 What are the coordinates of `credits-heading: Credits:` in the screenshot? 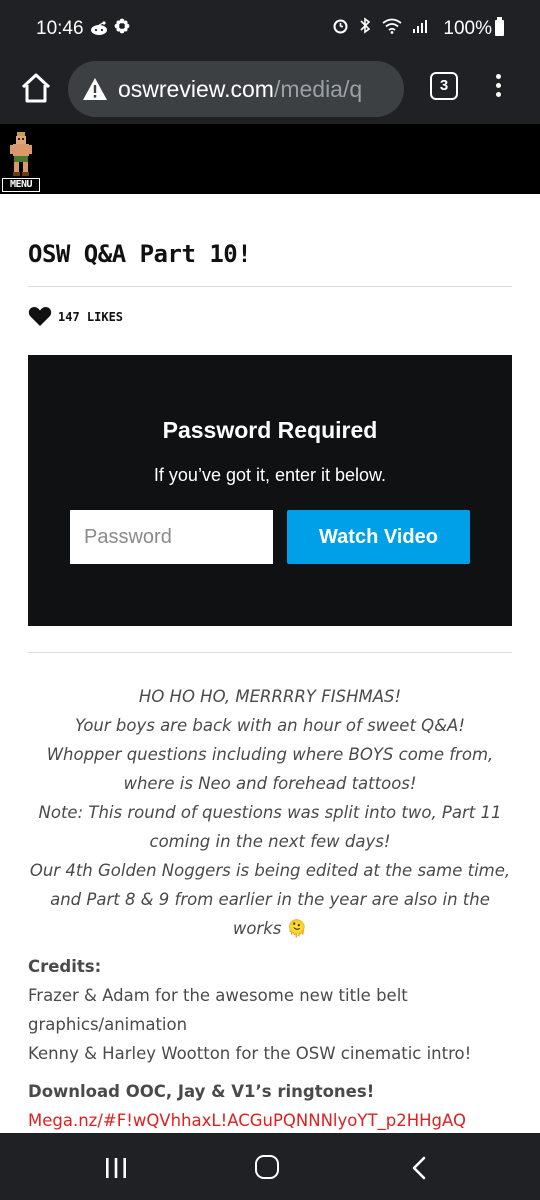 It's located at (65, 966).